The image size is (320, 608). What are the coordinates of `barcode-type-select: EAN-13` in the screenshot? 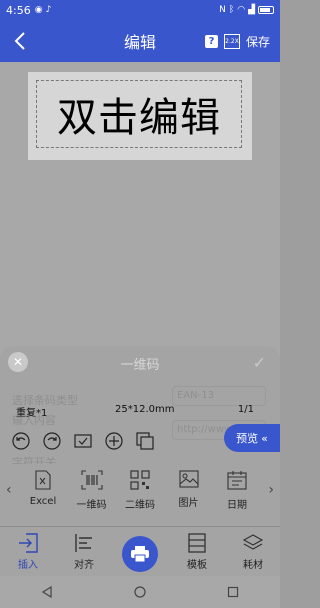 It's located at (219, 396).